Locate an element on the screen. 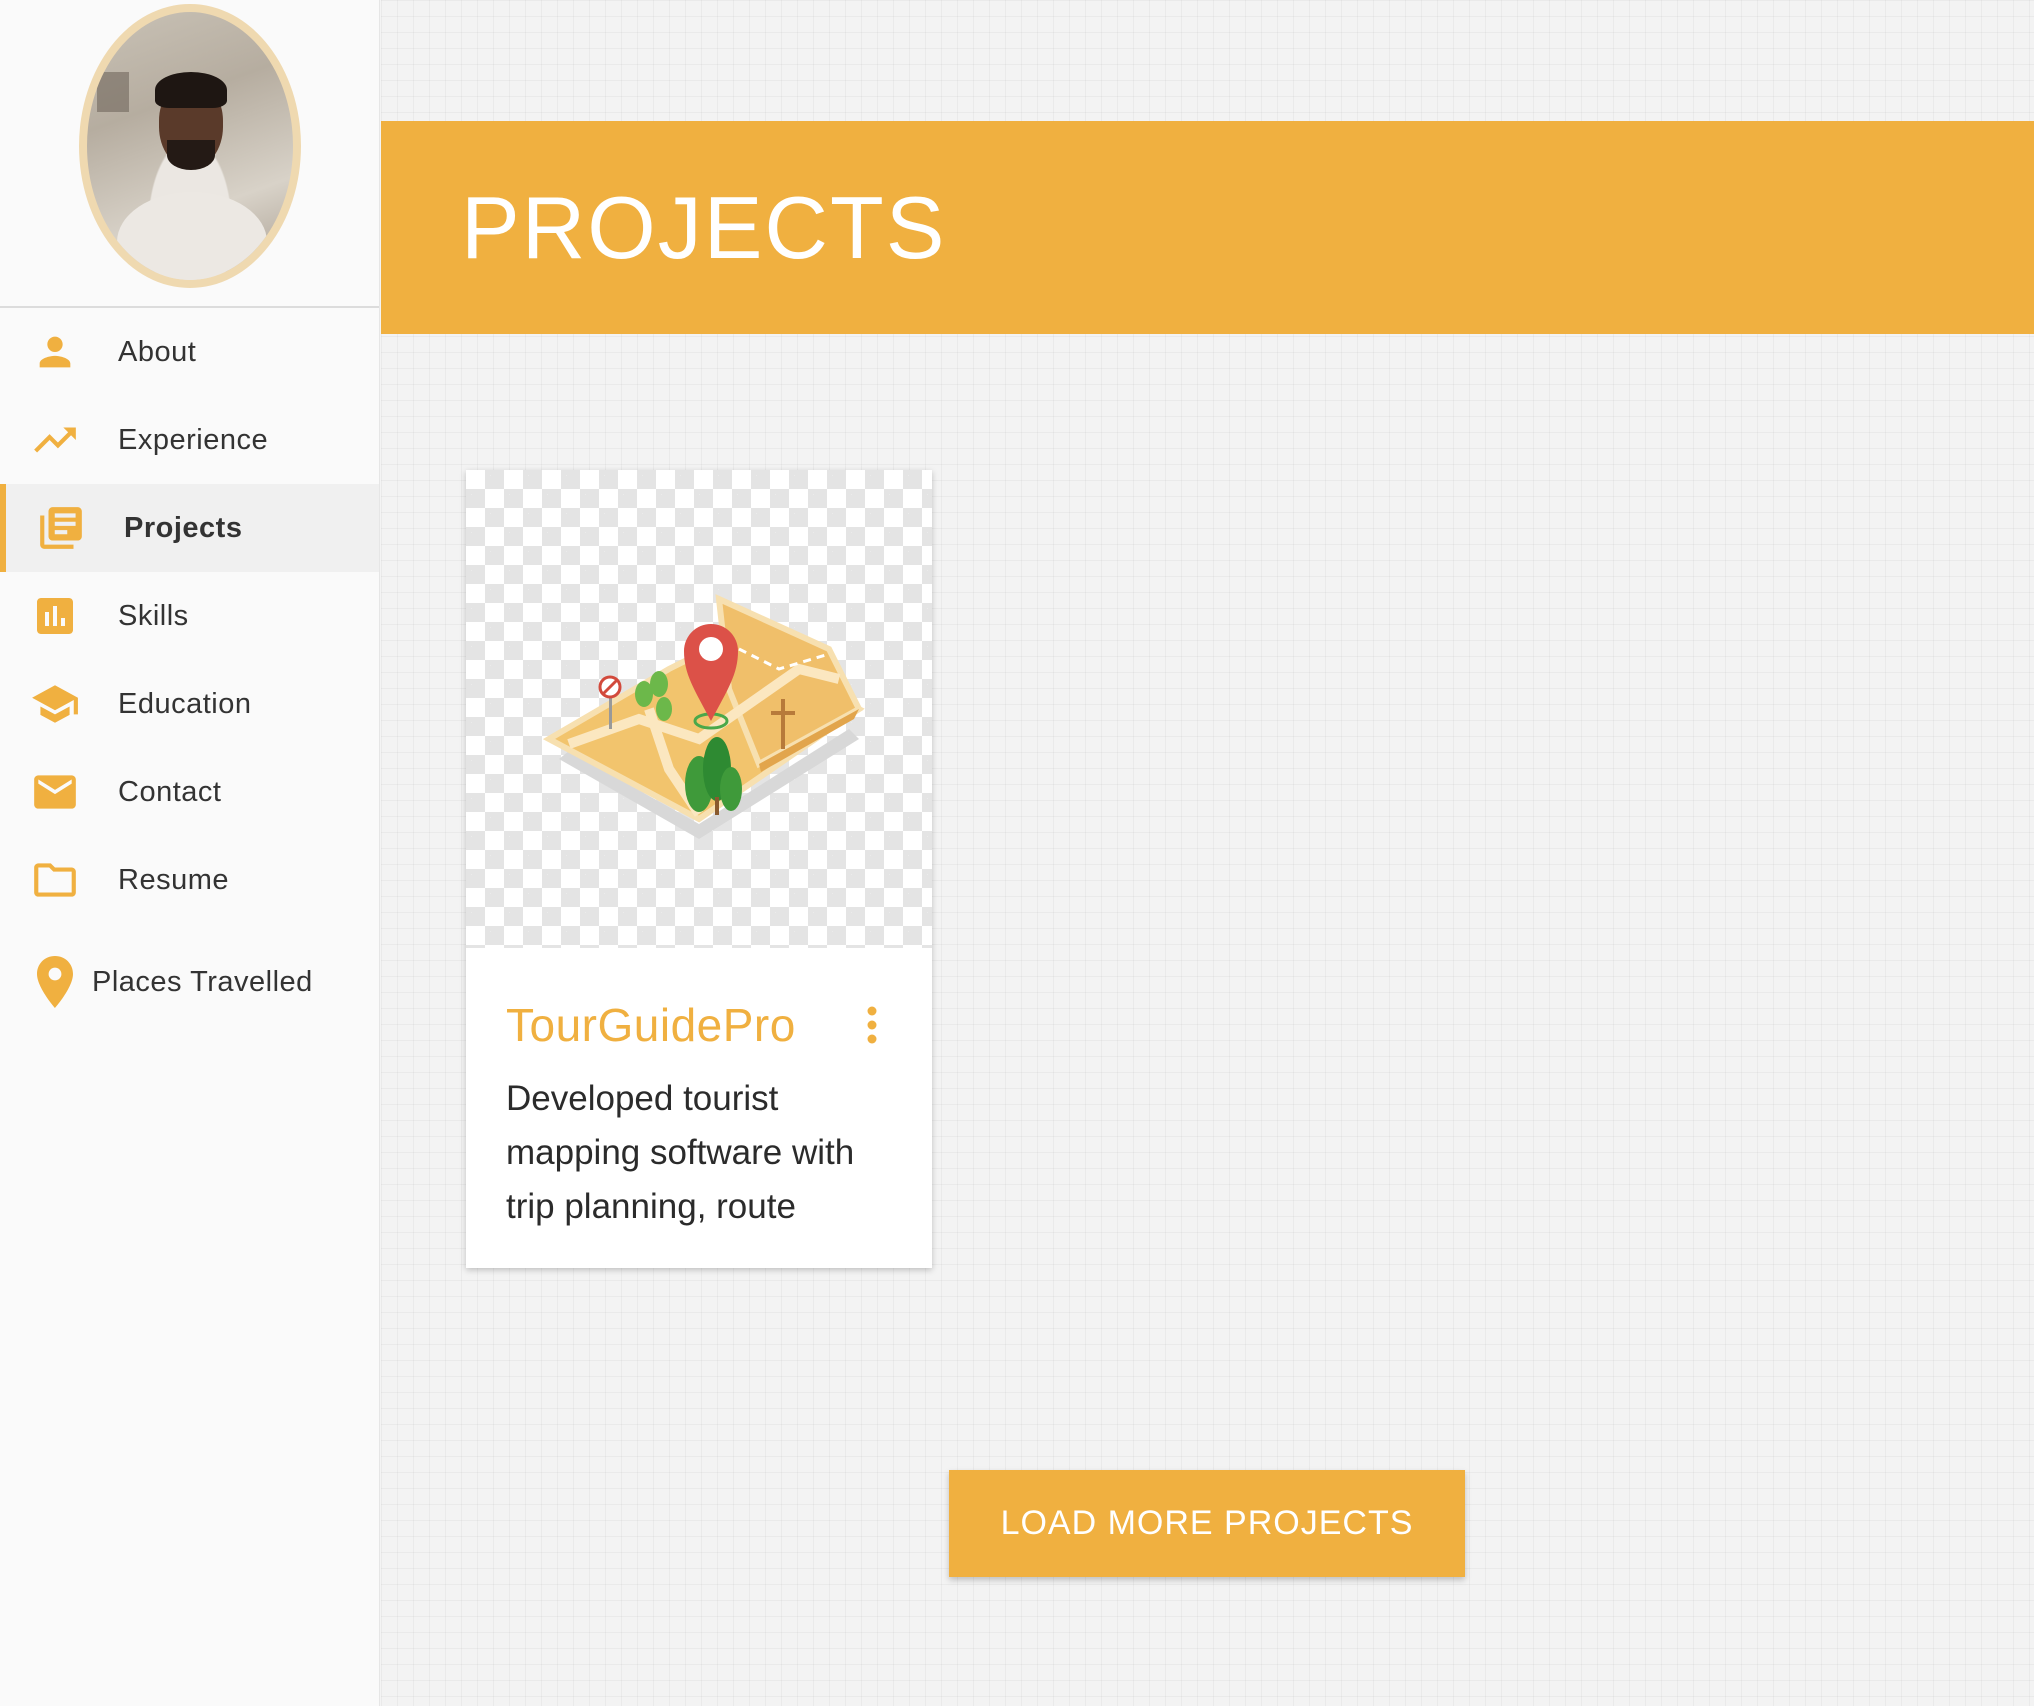  sidebar-item-experience: Experience is located at coordinates (189, 440).